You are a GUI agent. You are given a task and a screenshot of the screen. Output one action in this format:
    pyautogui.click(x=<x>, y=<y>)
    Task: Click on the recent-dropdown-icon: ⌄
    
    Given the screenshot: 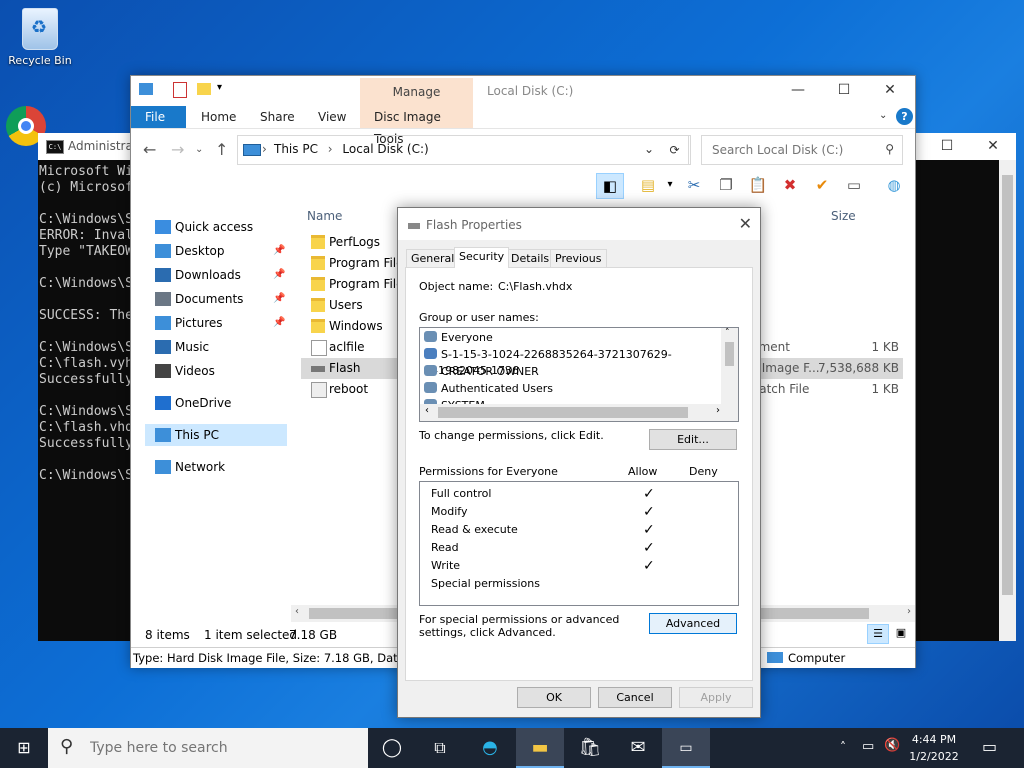 What is the action you would take?
    pyautogui.click(x=199, y=149)
    